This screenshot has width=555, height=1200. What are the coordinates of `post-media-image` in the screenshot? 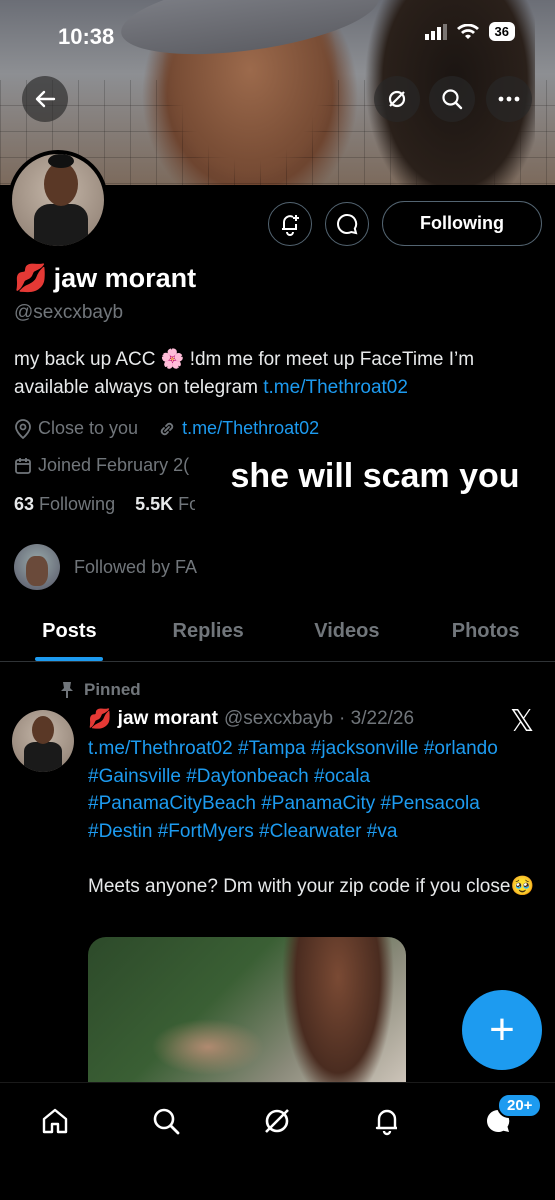 It's located at (247, 1012).